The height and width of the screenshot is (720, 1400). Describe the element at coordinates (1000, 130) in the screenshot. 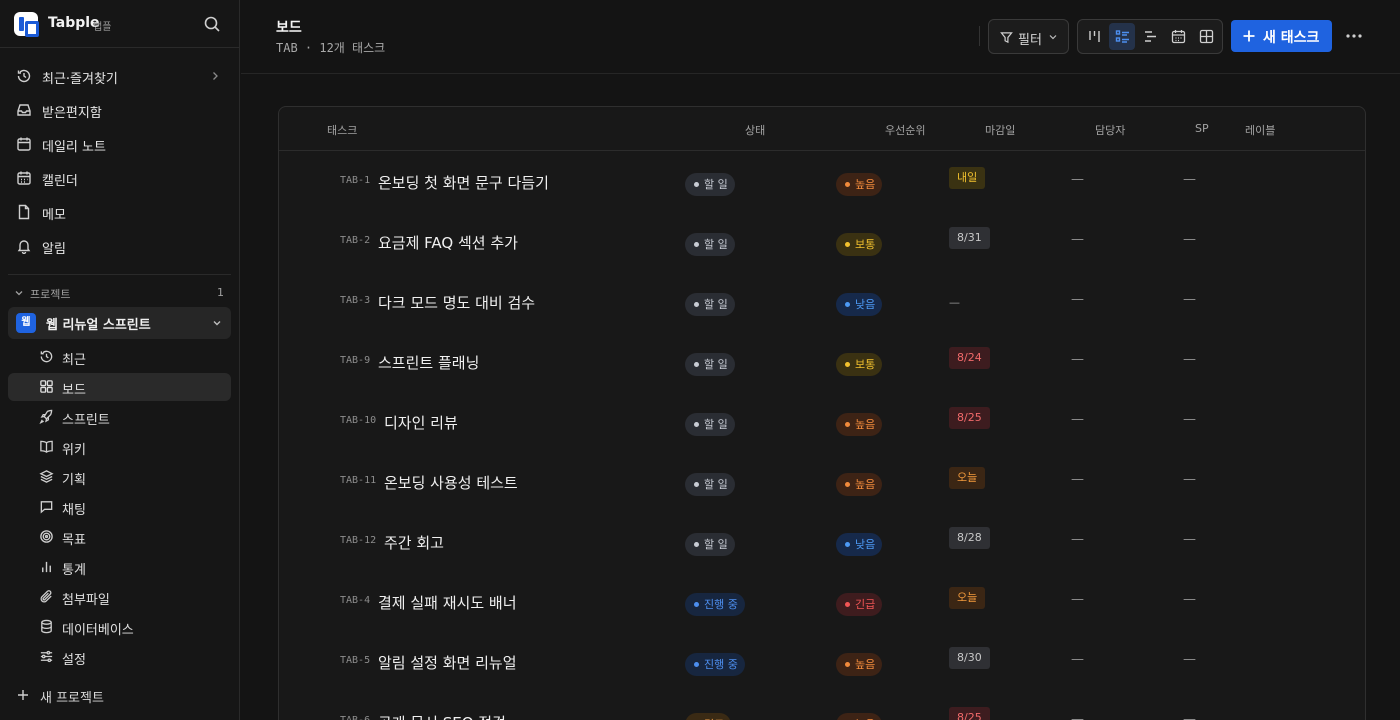

I see `column-header-due: 마감일` at that location.